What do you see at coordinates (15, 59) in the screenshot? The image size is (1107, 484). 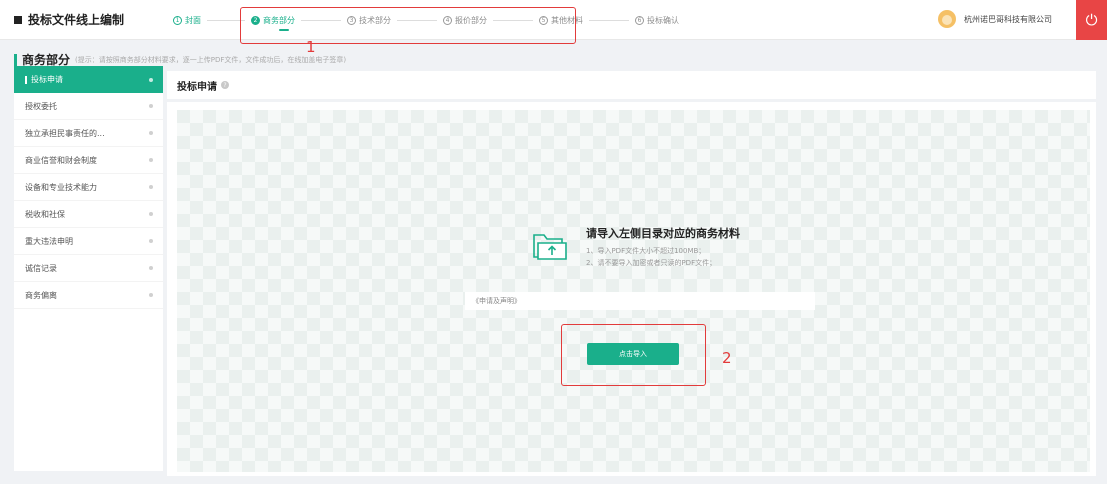 I see `section-accent-bar` at bounding box center [15, 59].